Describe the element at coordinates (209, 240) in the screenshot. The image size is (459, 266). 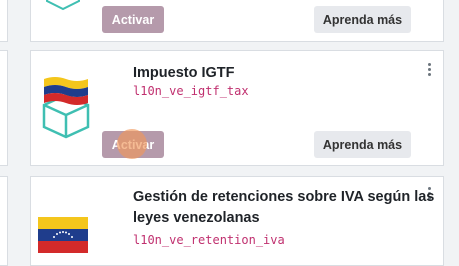
I see `technical-name: l10n_ve_retention_iva` at that location.